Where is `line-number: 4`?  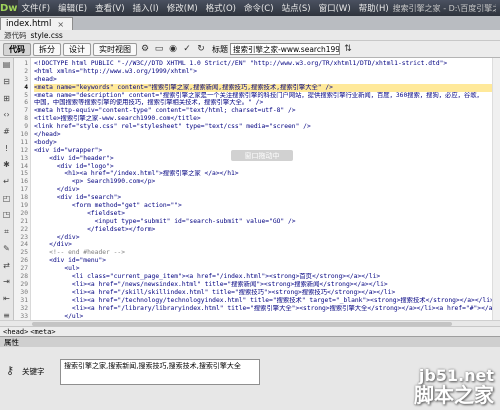
line-number: 4 is located at coordinates (26, 87).